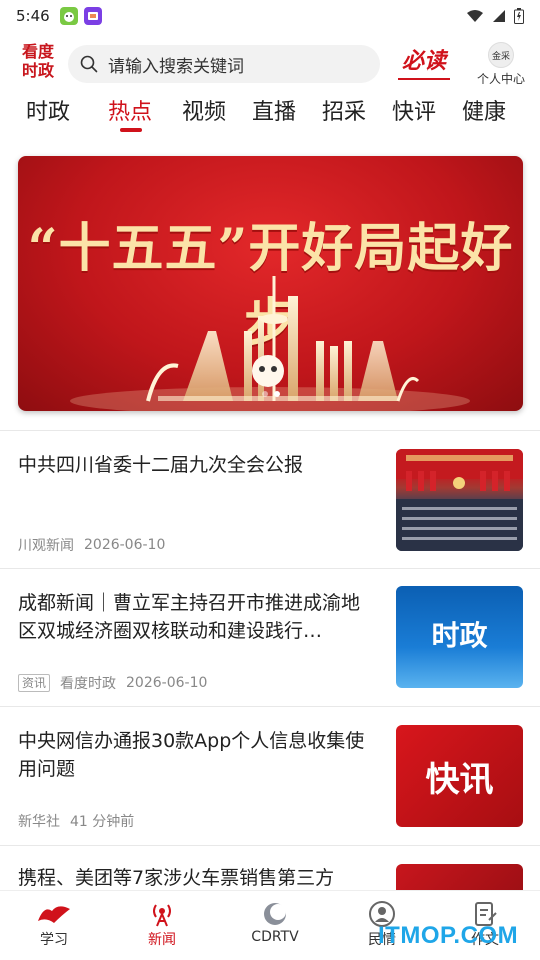  What do you see at coordinates (500, 79) in the screenshot?
I see `user-center-label: 个人中心` at bounding box center [500, 79].